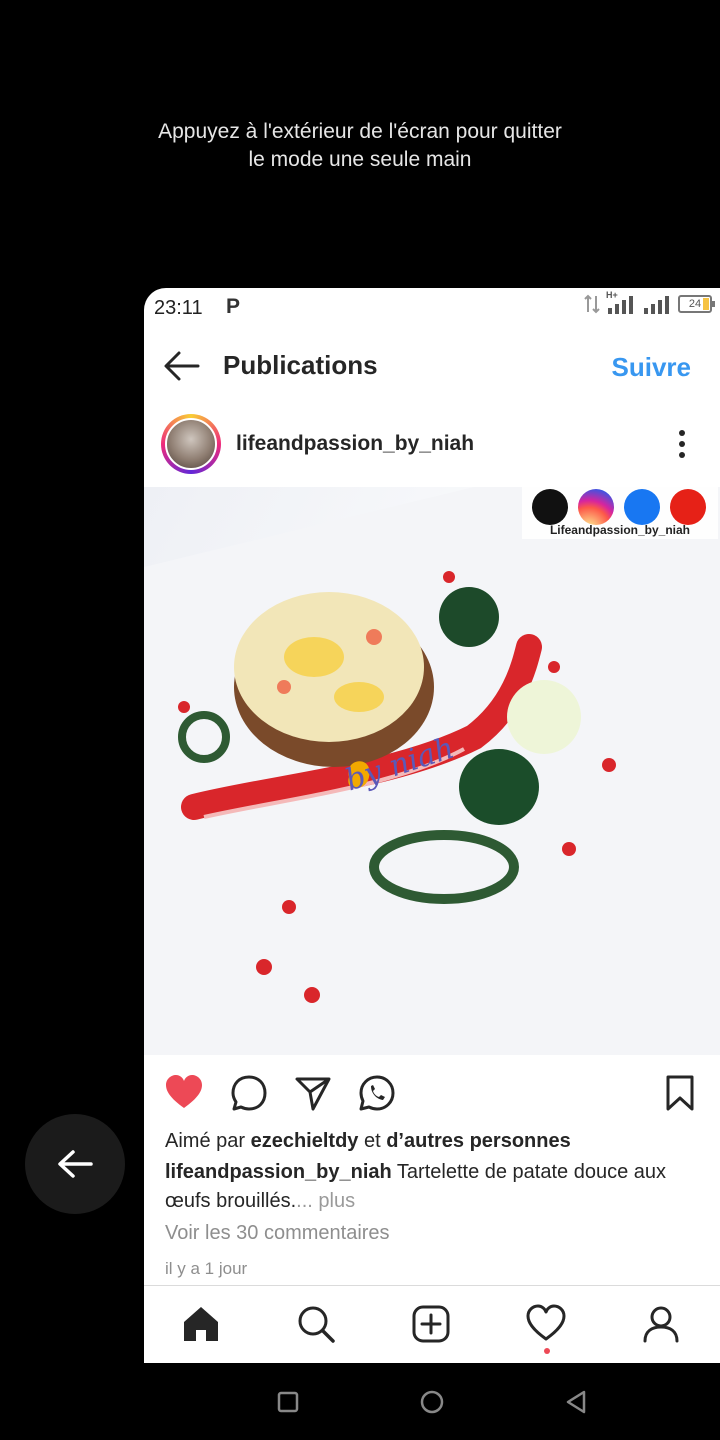 Image resolution: width=720 pixels, height=1440 pixels. I want to click on comment-icon, so click(249, 1093).